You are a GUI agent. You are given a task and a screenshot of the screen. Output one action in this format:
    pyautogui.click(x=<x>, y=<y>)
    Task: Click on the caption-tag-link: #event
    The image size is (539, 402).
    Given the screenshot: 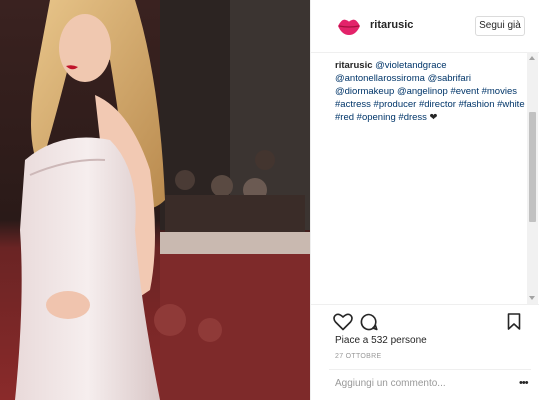 What is the action you would take?
    pyautogui.click(x=464, y=91)
    